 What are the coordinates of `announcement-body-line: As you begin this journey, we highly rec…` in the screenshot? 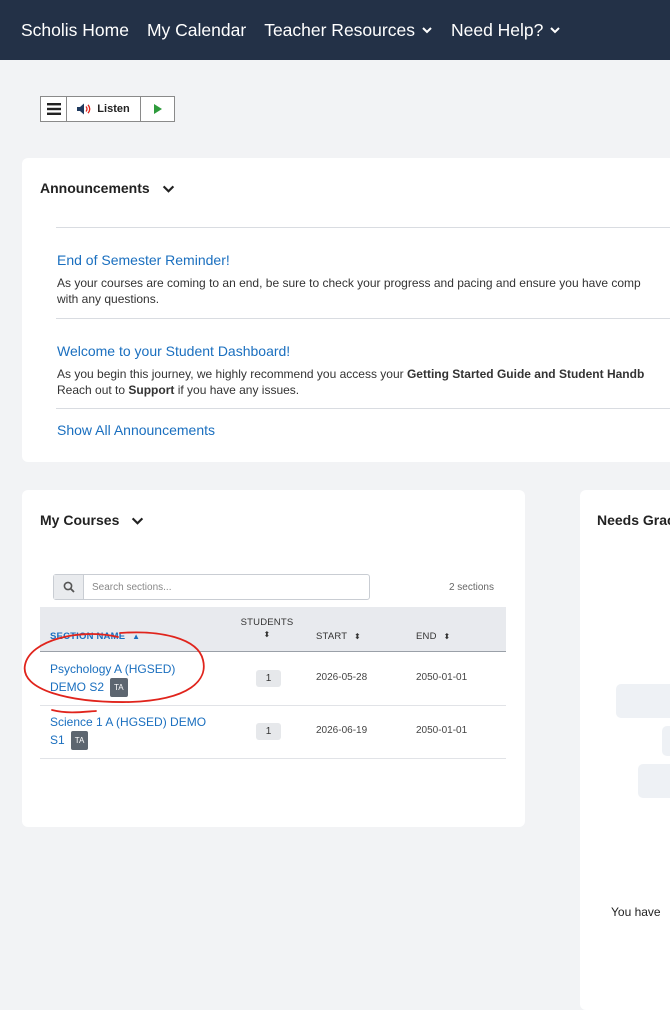 It's located at (350, 374).